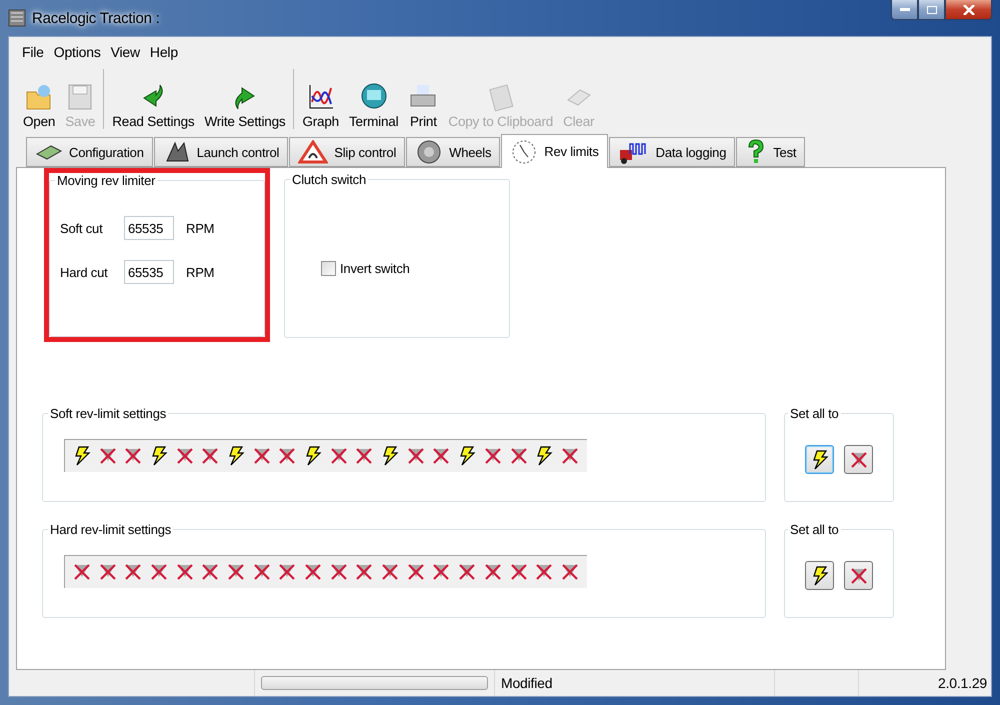  I want to click on app-icon, so click(17, 18).